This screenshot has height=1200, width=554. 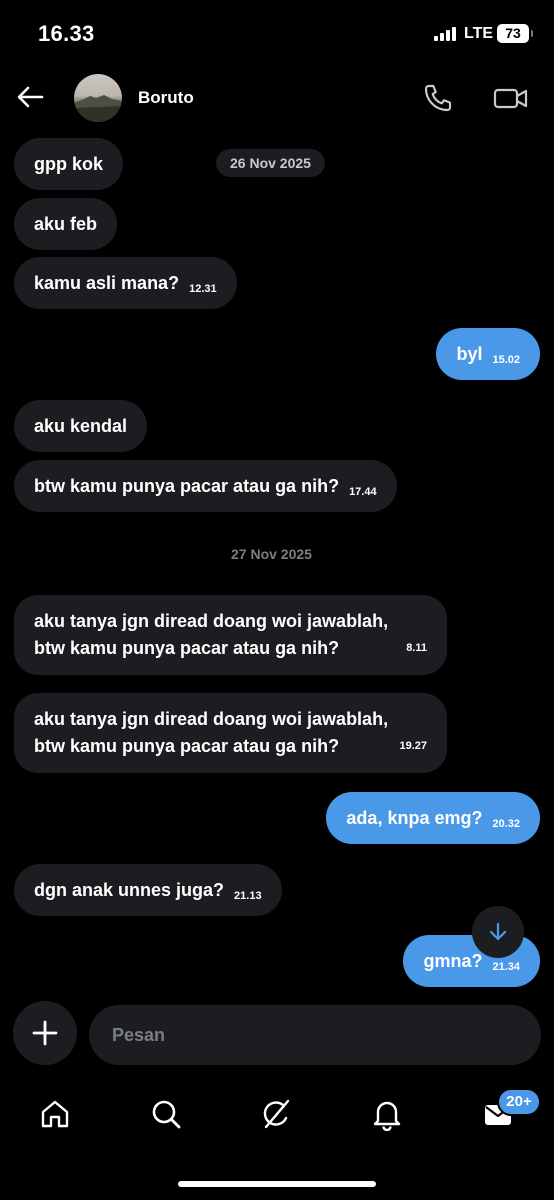 I want to click on video-camera-icon, so click(x=510, y=98).